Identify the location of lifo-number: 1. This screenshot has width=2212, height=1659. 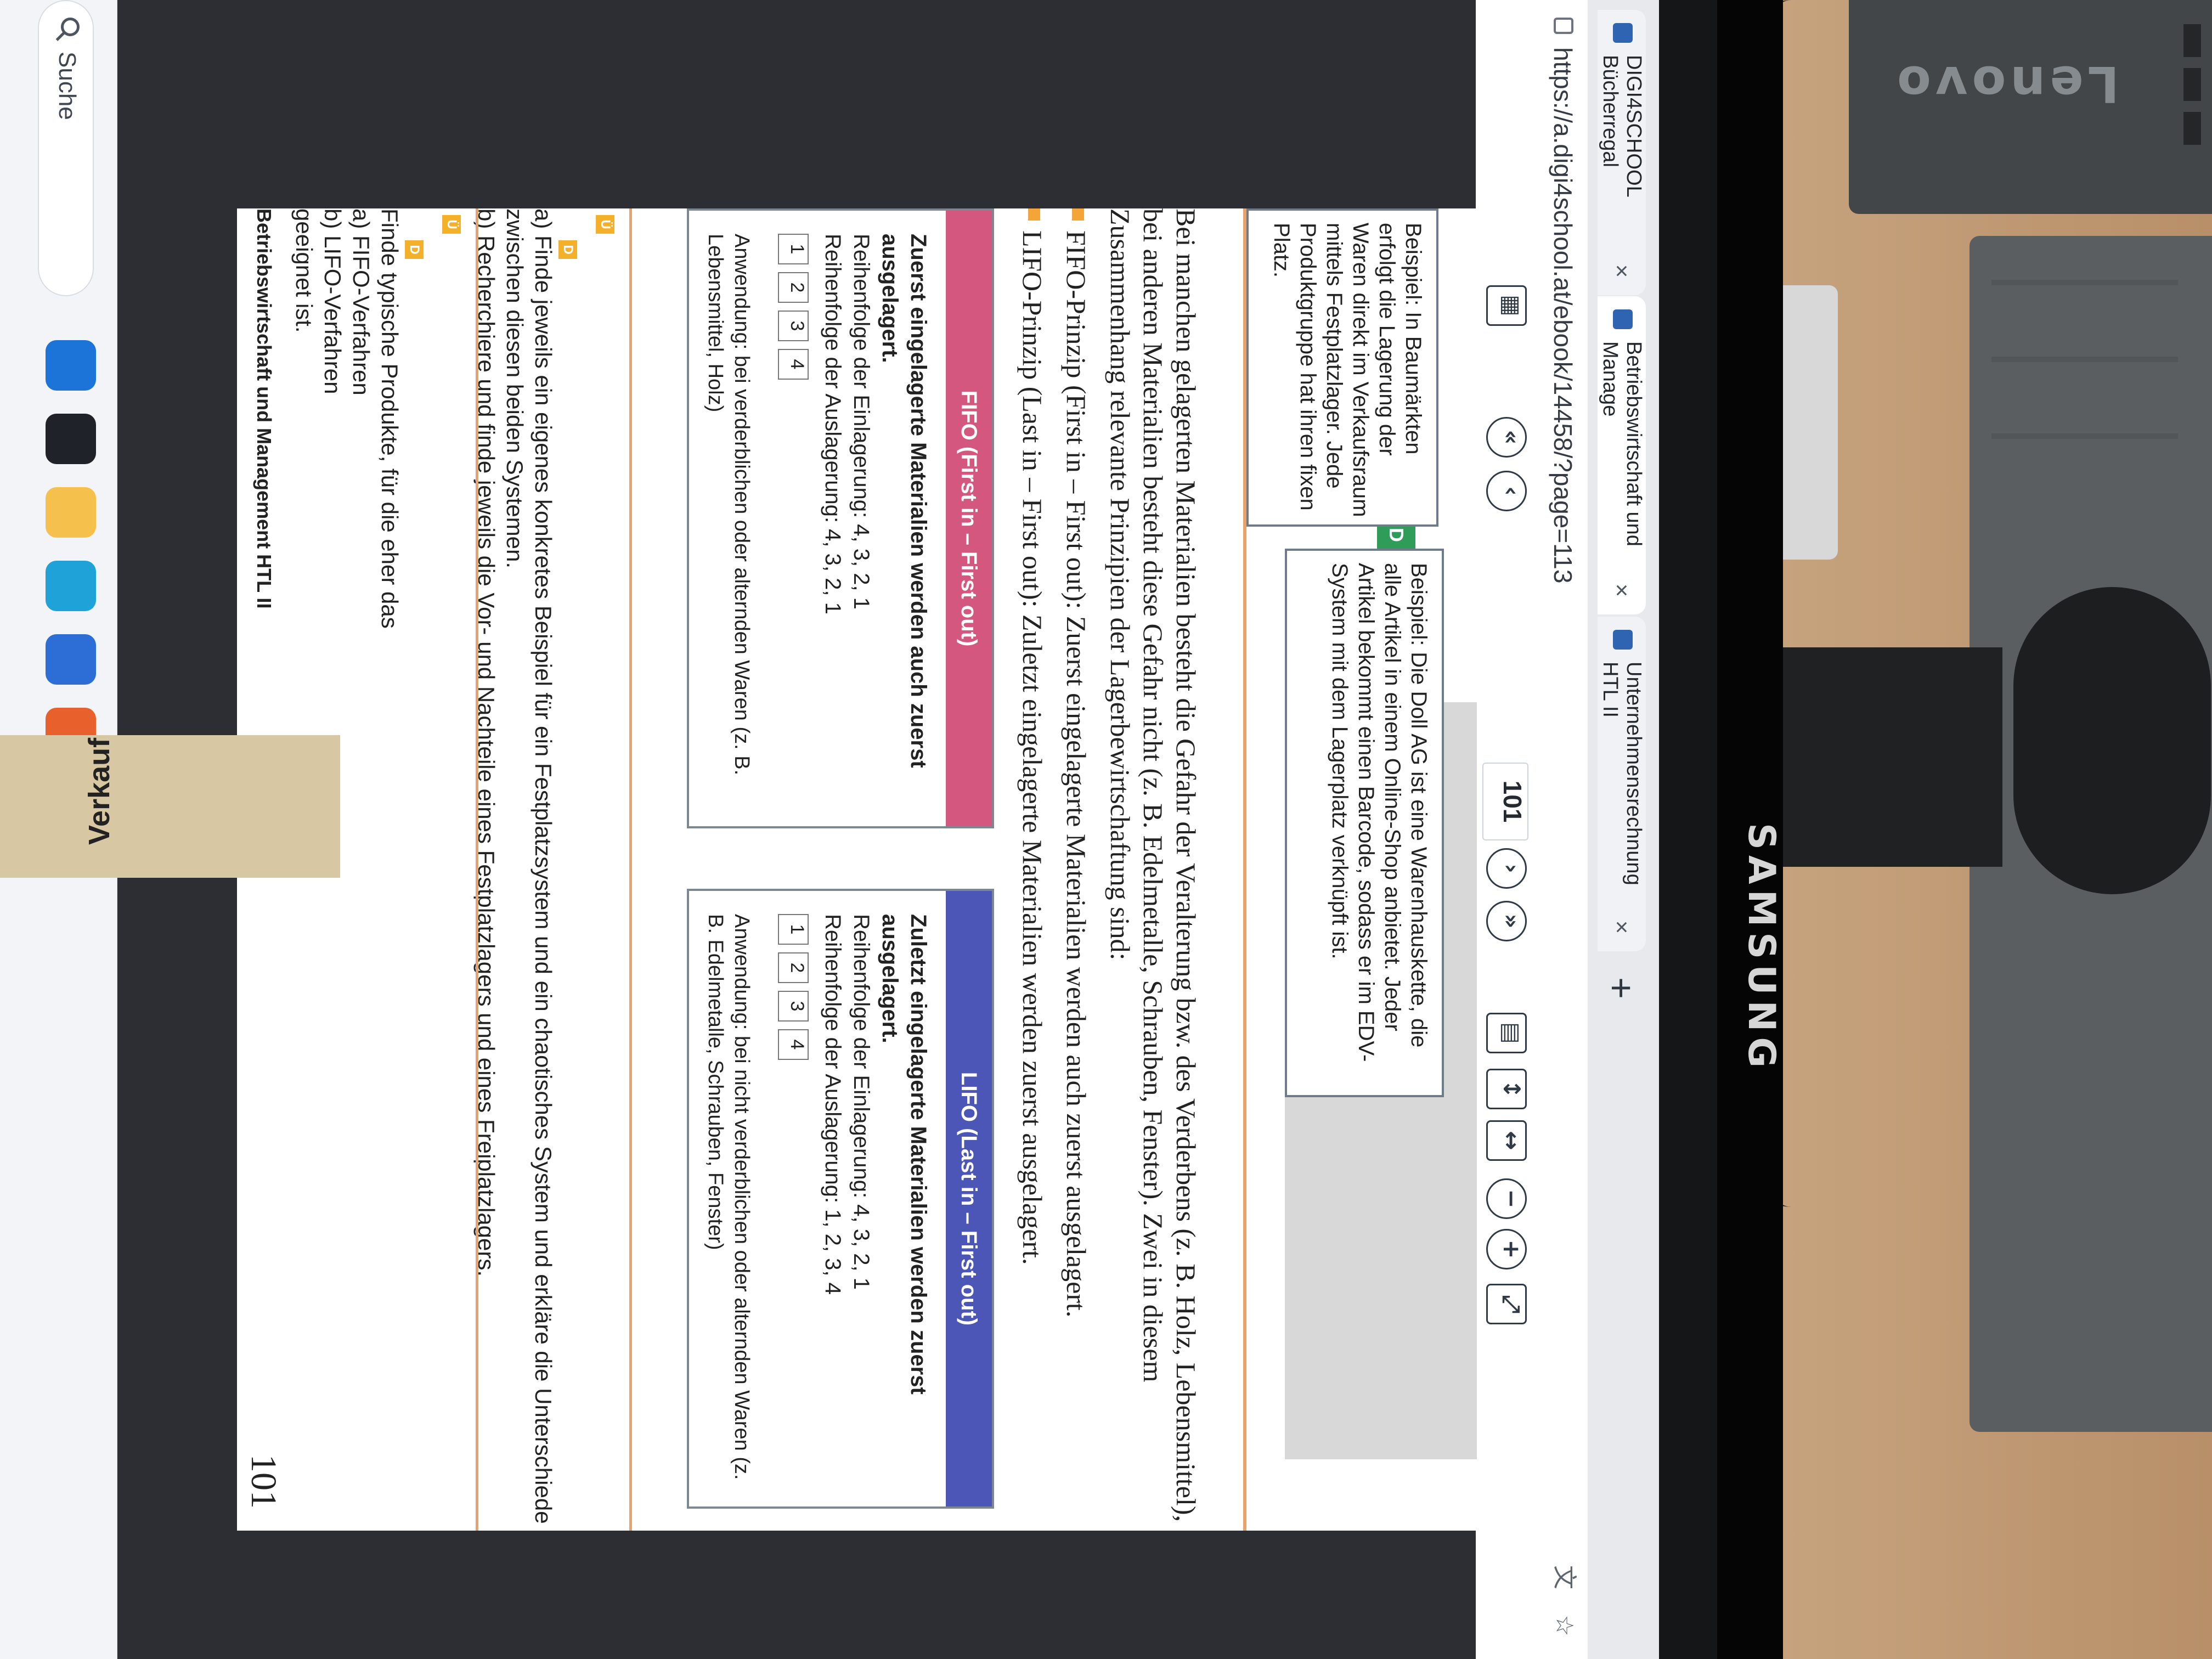
(794, 929).